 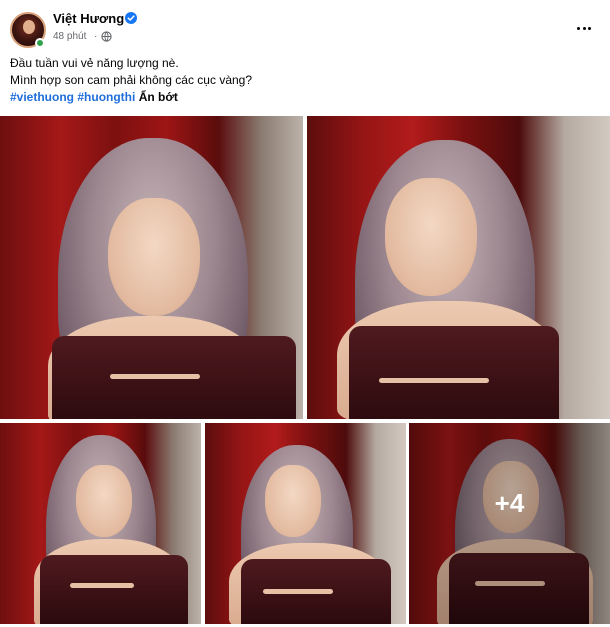 What do you see at coordinates (42, 97) in the screenshot?
I see `hashtag-link: #viethuong` at bounding box center [42, 97].